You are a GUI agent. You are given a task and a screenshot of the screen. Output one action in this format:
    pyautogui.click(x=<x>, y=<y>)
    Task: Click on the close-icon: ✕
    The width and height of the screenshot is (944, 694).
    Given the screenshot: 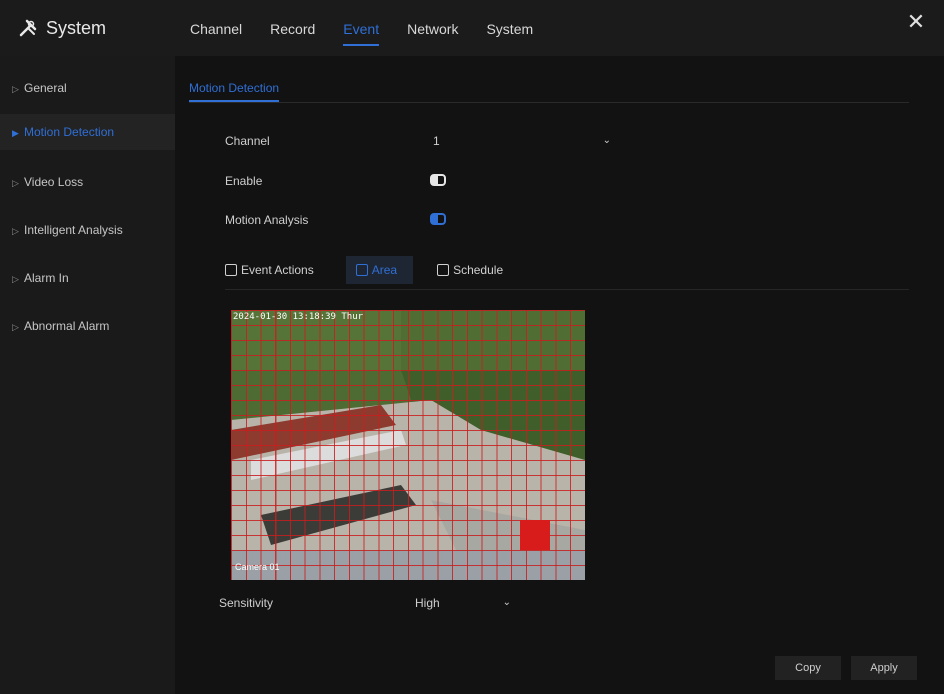 What is the action you would take?
    pyautogui.click(x=916, y=22)
    